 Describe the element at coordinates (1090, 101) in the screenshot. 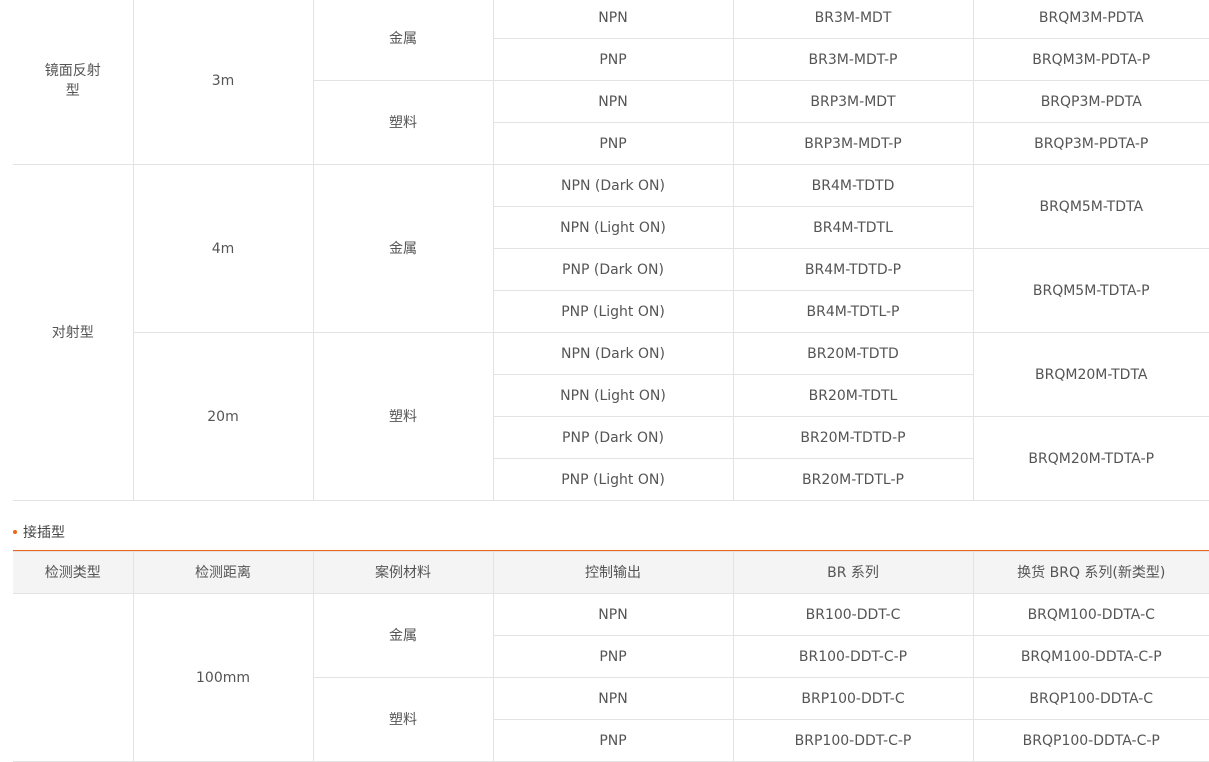

I see `brq-model-cell: BRQP3M-PDTA` at that location.